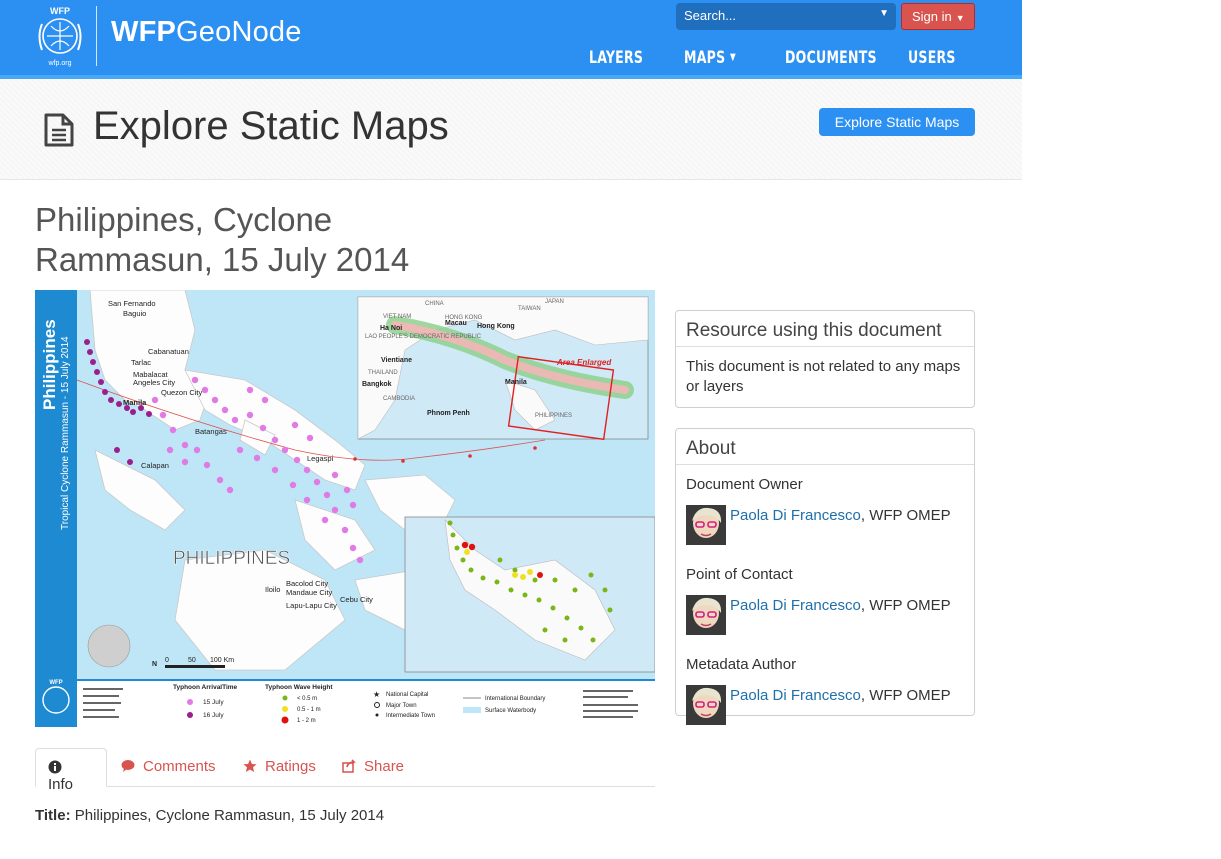  Describe the element at coordinates (307, 583) in the screenshot. I see `place-label: Bacolod City` at that location.